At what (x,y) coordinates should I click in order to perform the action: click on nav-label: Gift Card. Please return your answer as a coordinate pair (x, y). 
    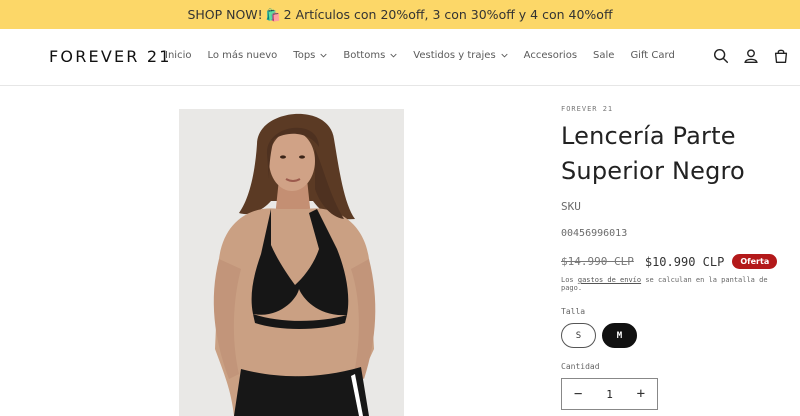
    Looking at the image, I should click on (652, 55).